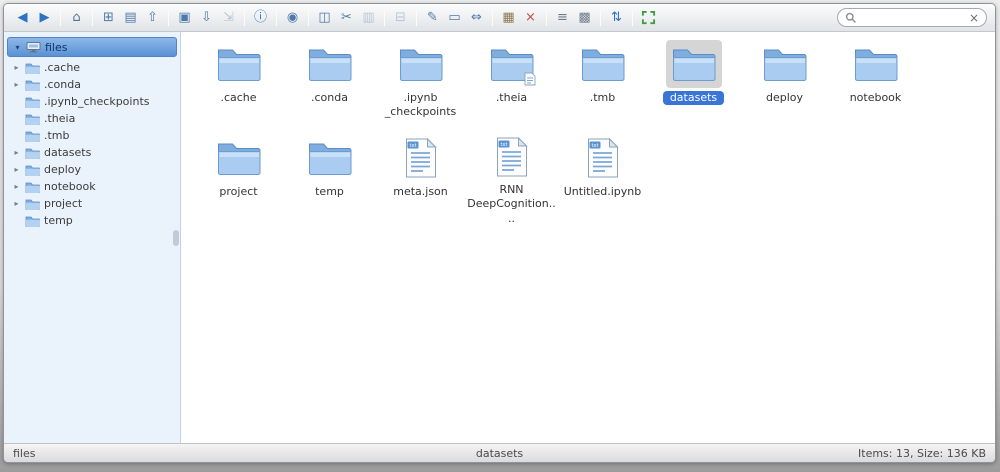 The height and width of the screenshot is (472, 1000). Describe the element at coordinates (92, 169) in the screenshot. I see `sidebar-item-deploy: ▸ deploy` at that location.